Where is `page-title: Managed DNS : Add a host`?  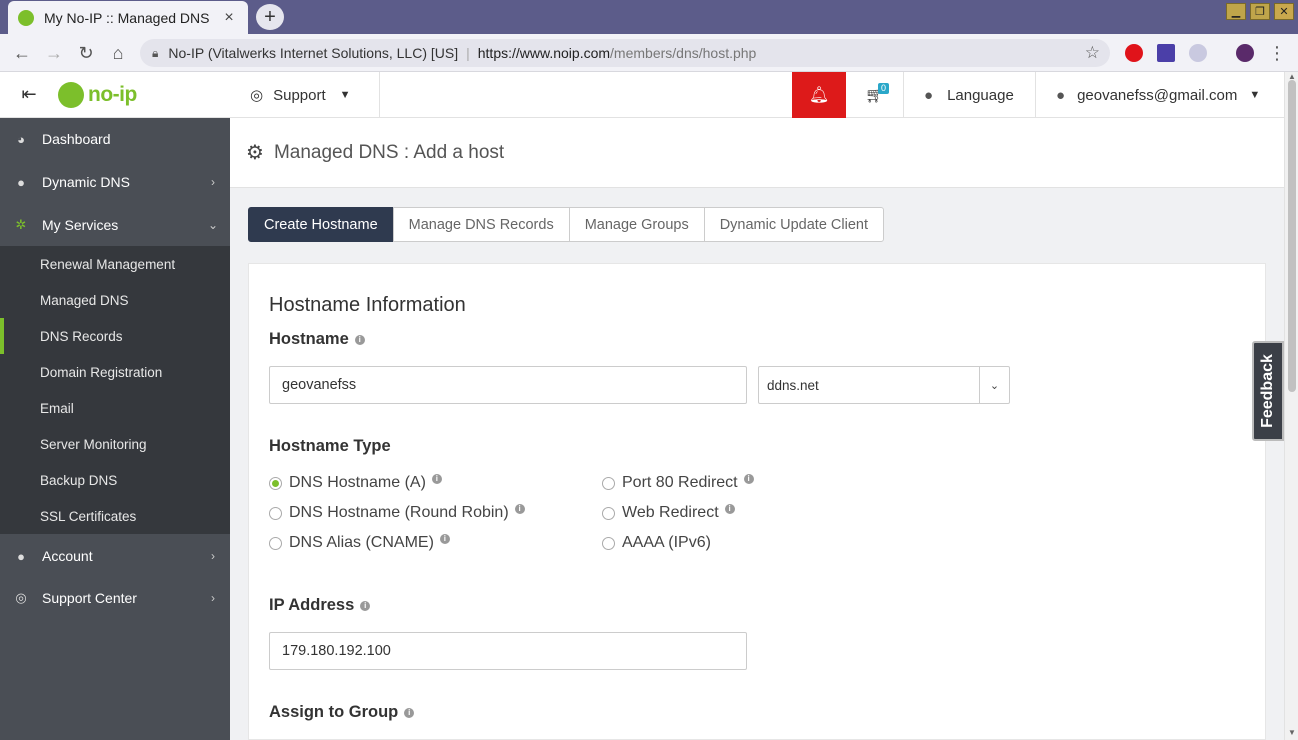
page-title: Managed DNS : Add a host is located at coordinates (389, 152).